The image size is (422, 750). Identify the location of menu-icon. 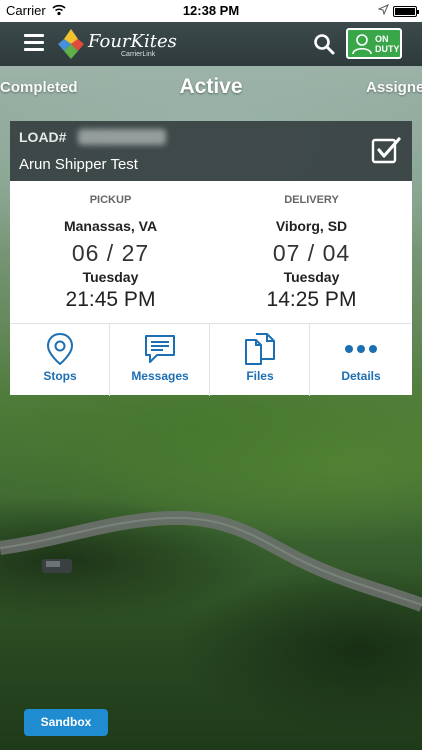
(34, 43).